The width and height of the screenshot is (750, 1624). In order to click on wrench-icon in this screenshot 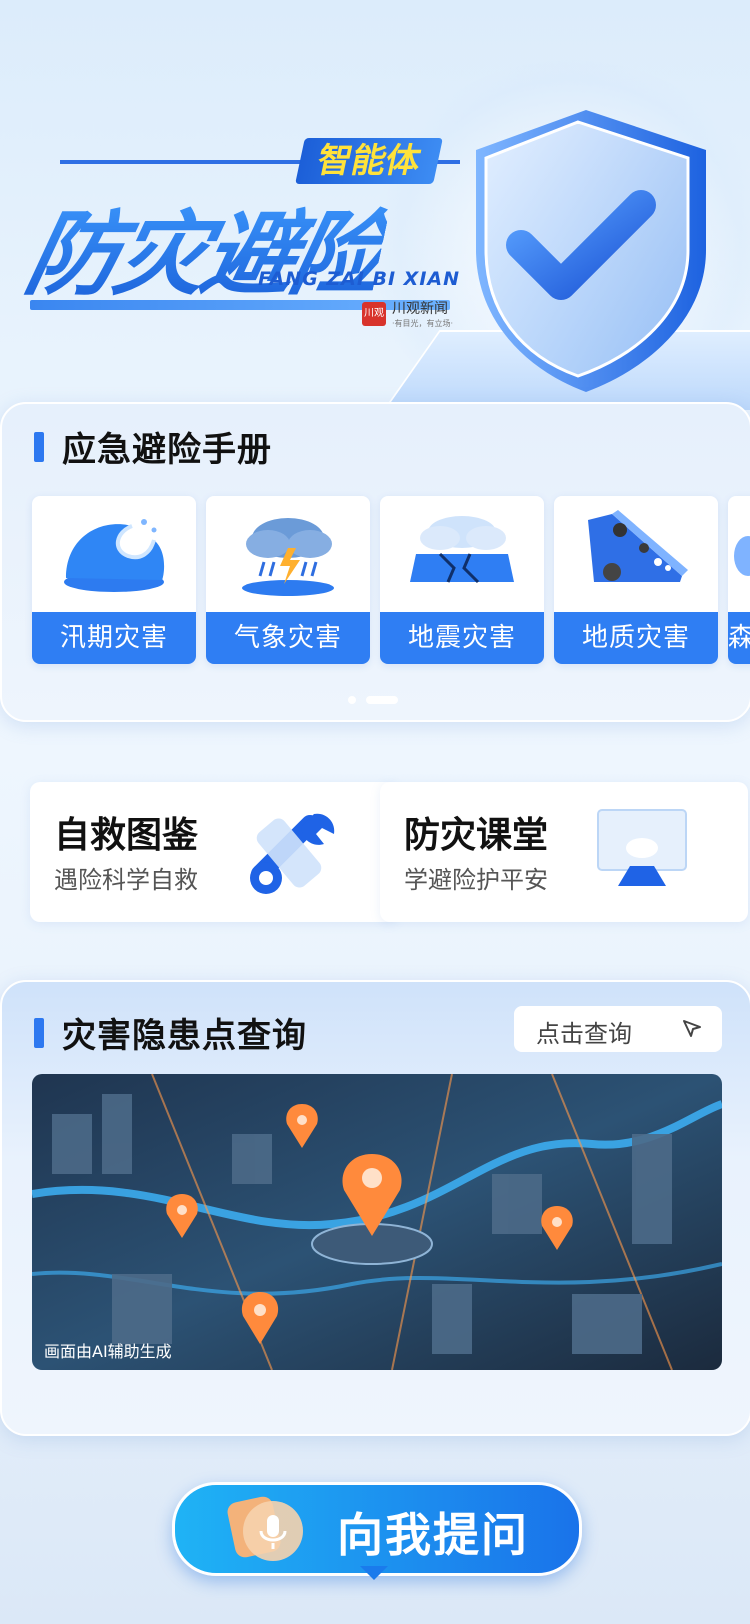, I will do `click(292, 853)`.